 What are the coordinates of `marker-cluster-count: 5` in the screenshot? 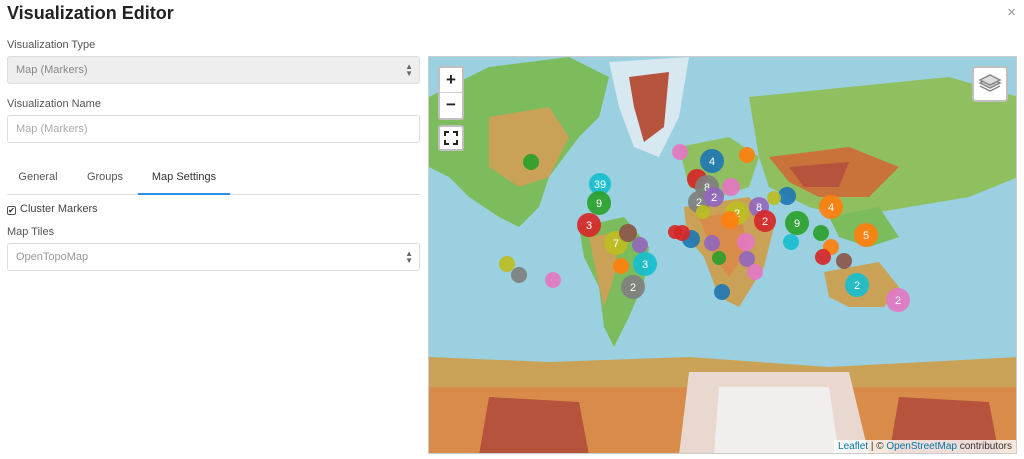 It's located at (866, 236).